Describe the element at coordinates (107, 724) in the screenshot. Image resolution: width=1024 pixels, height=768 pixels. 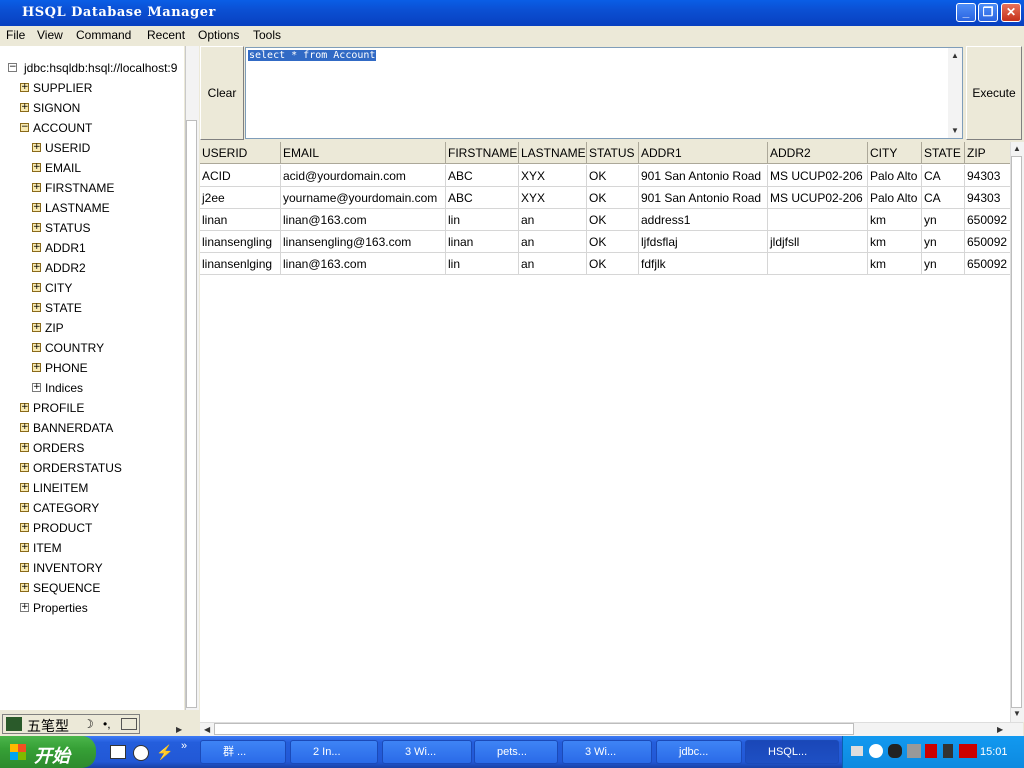
I see `punctuation-icon: •,` at that location.